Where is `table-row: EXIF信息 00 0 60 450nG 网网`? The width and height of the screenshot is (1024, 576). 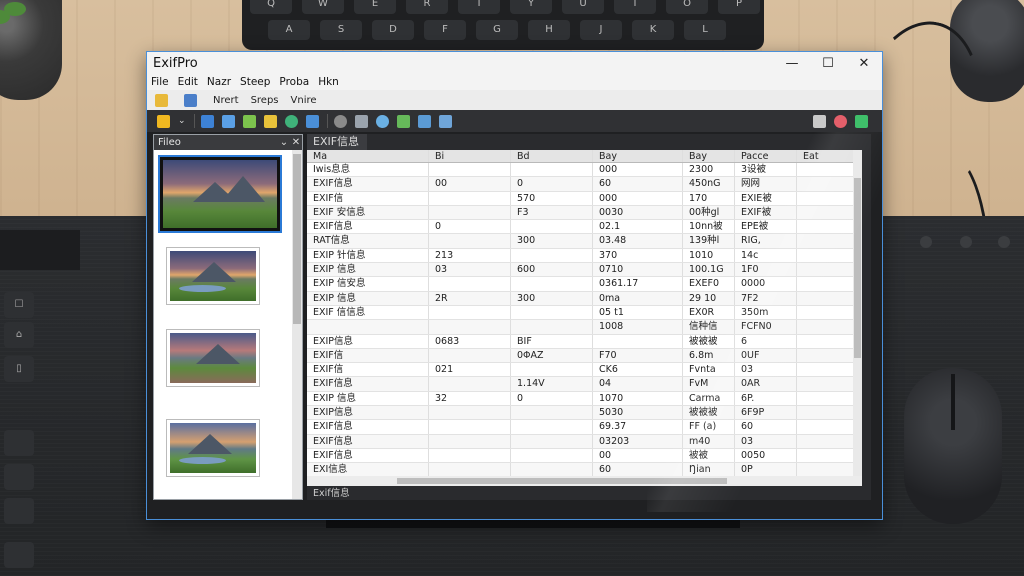 table-row: EXIF信息 00 0 60 450nG 网网 is located at coordinates (584, 184).